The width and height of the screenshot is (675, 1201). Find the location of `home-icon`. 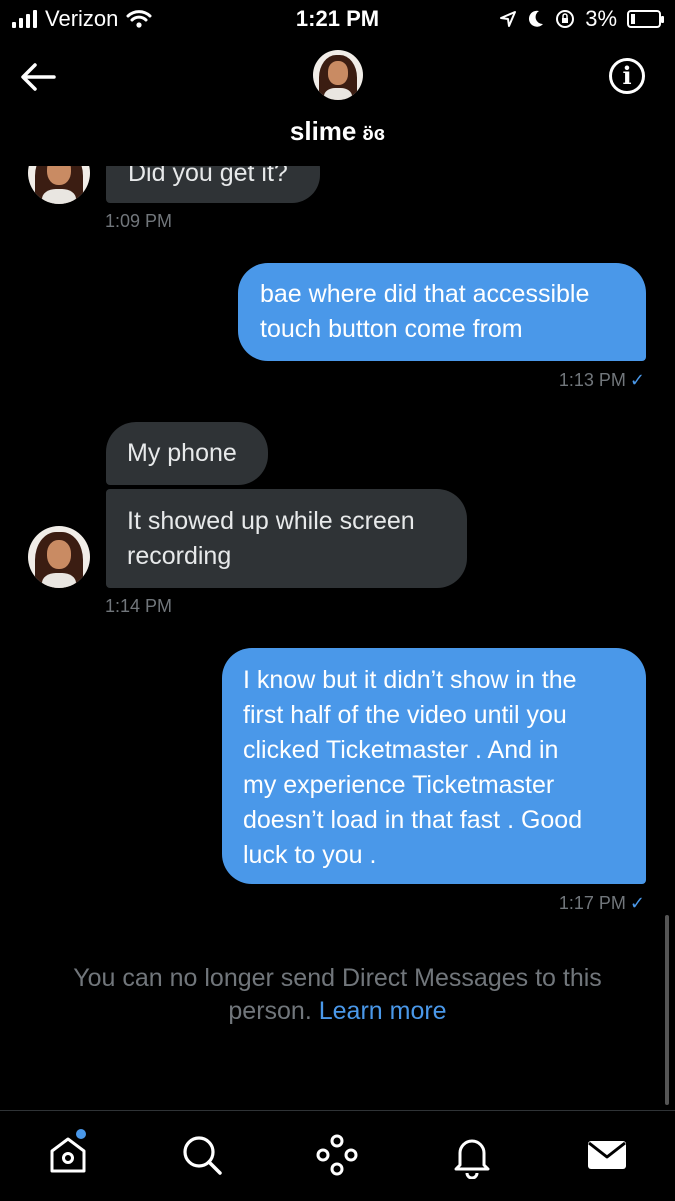

home-icon is located at coordinates (68, 1155).